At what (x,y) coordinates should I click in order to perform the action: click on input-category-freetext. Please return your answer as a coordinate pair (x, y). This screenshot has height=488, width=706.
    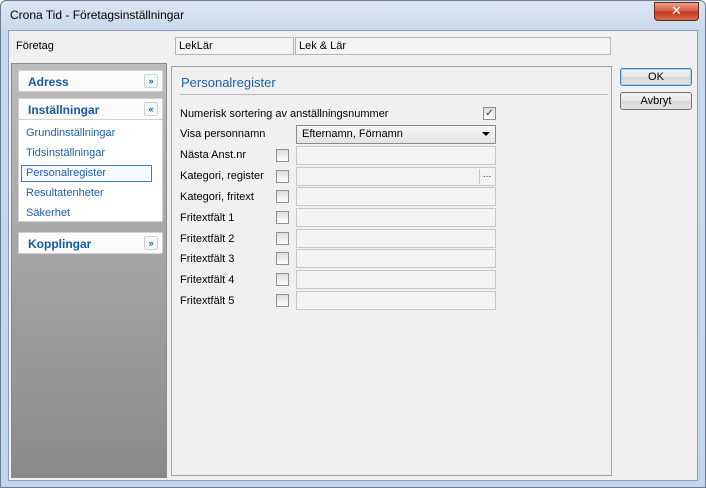
    Looking at the image, I should click on (396, 196).